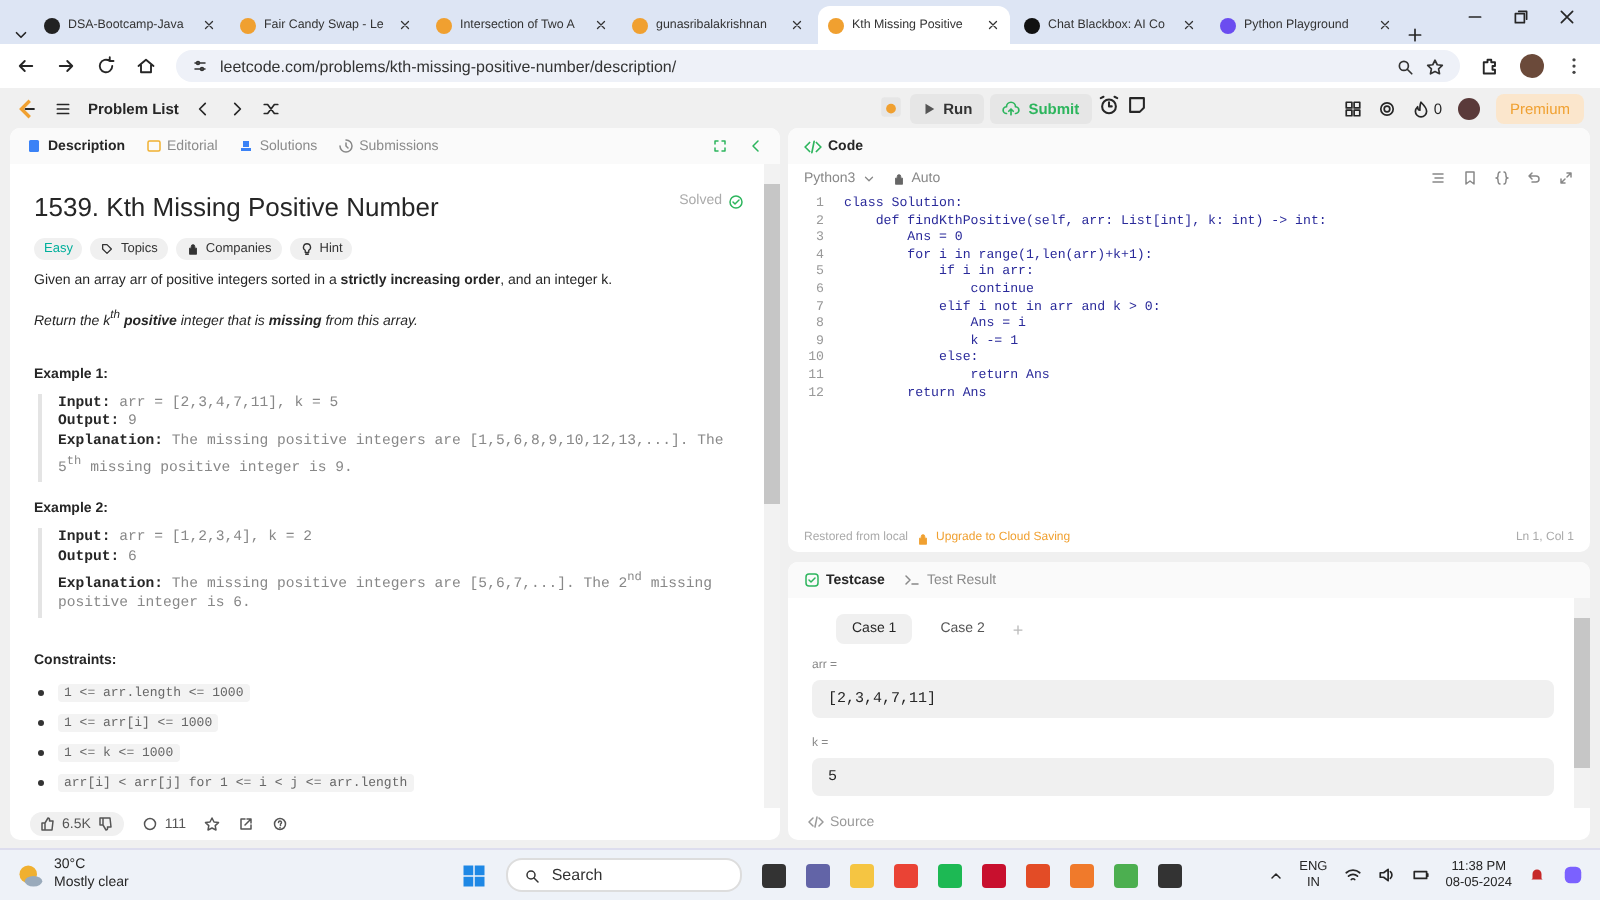  What do you see at coordinates (34, 146) in the screenshot?
I see `document-icon` at bounding box center [34, 146].